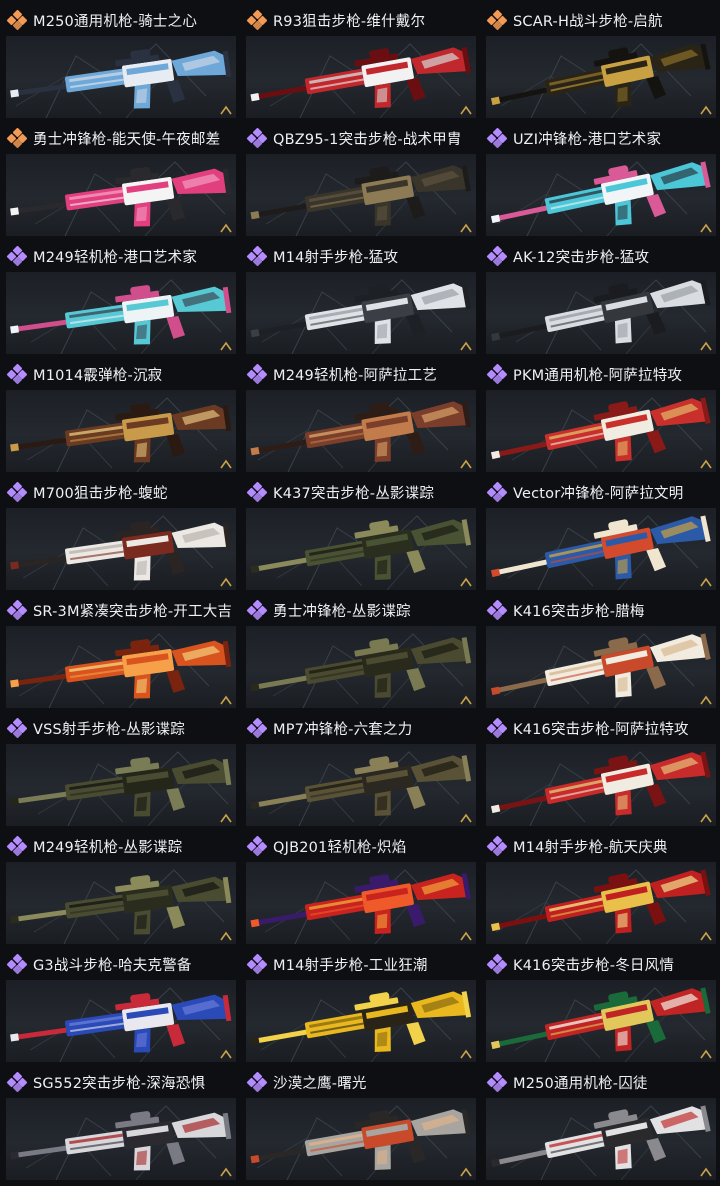  I want to click on weapon-card-header: M249轻机枪-港口艺术家, so click(120, 256).